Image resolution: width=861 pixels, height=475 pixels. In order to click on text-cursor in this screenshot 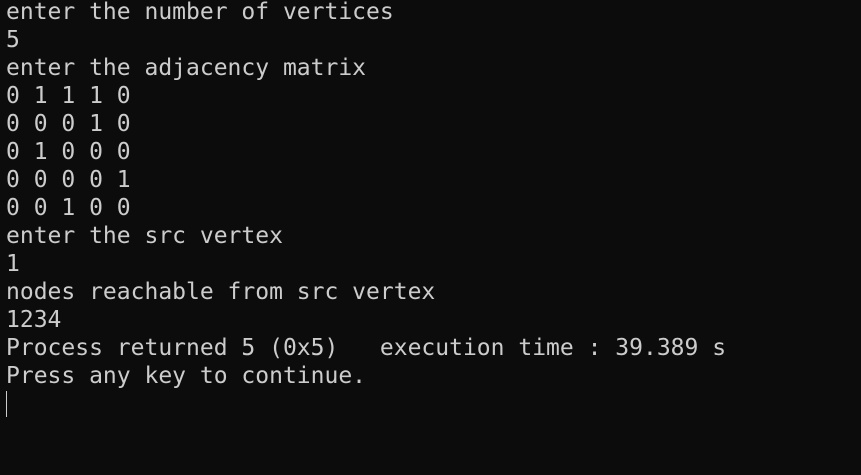, I will do `click(6, 404)`.